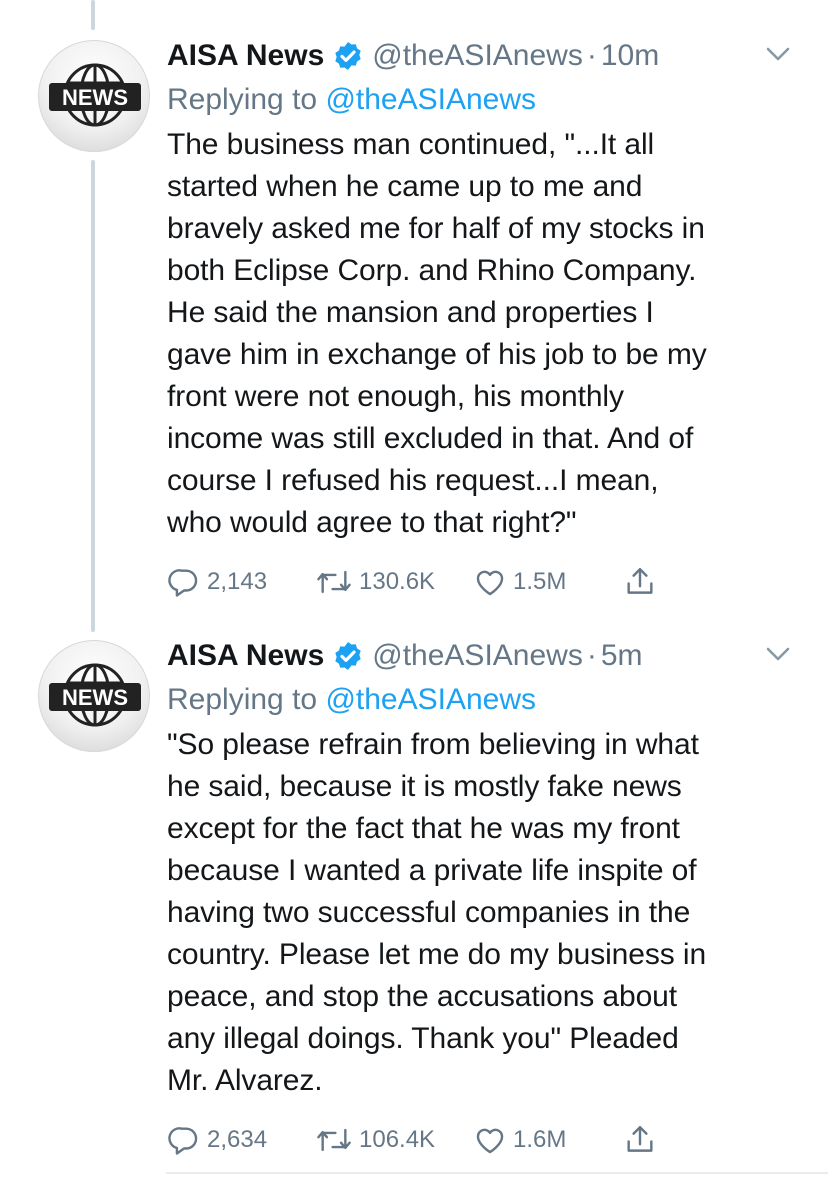  Describe the element at coordinates (497, 1173) in the screenshot. I see `divider` at that location.